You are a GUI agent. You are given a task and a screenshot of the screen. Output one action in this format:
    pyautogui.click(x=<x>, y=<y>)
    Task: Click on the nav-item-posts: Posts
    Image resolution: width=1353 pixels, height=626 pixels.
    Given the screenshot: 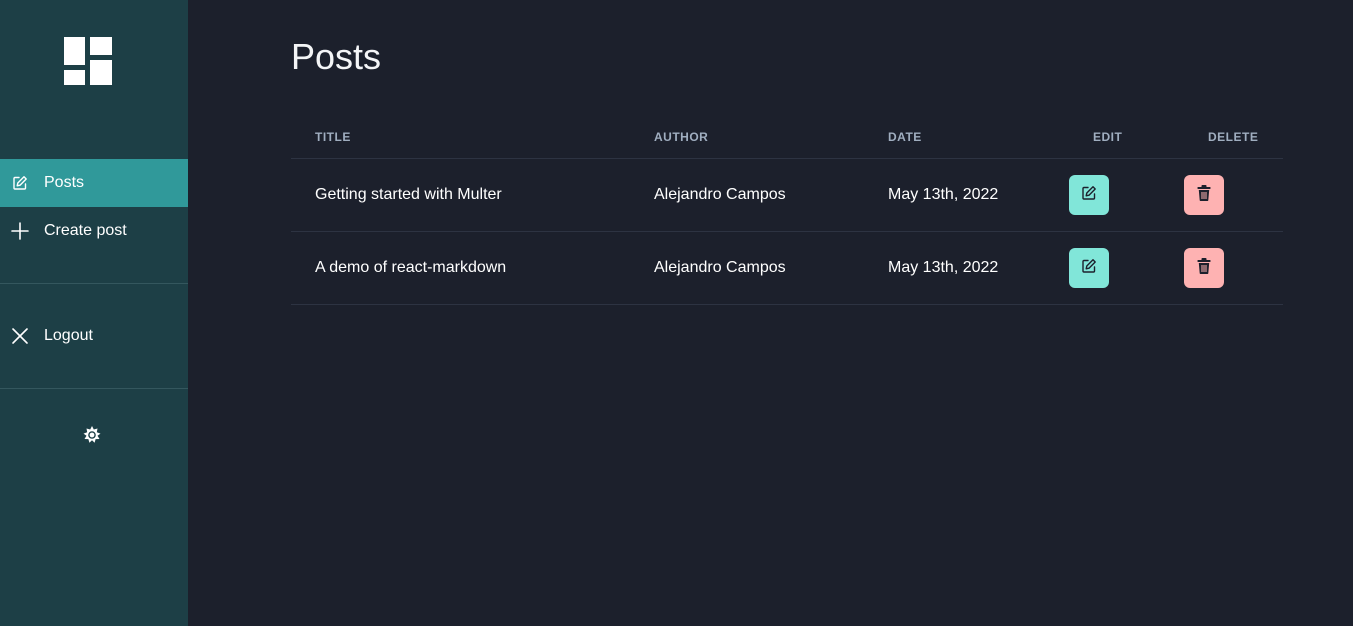 What is the action you would take?
    pyautogui.click(x=94, y=183)
    